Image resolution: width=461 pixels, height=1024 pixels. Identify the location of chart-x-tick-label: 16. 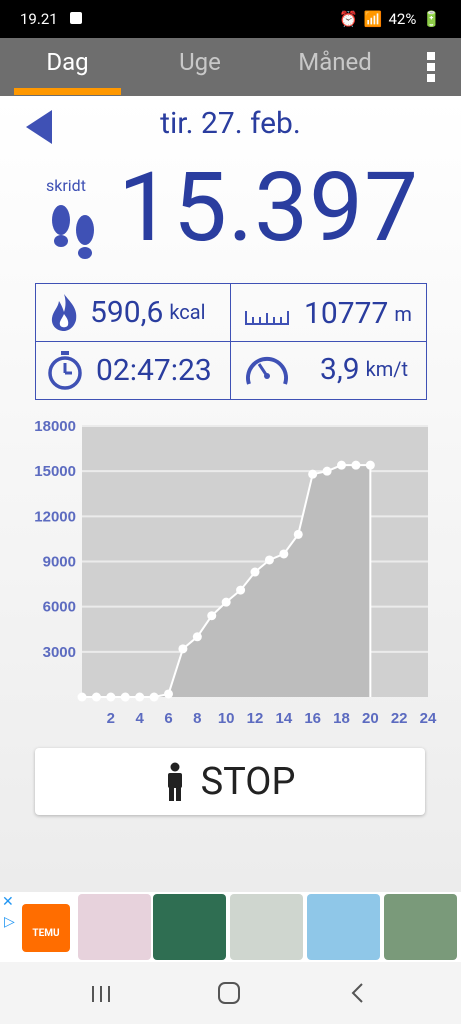
(312, 718).